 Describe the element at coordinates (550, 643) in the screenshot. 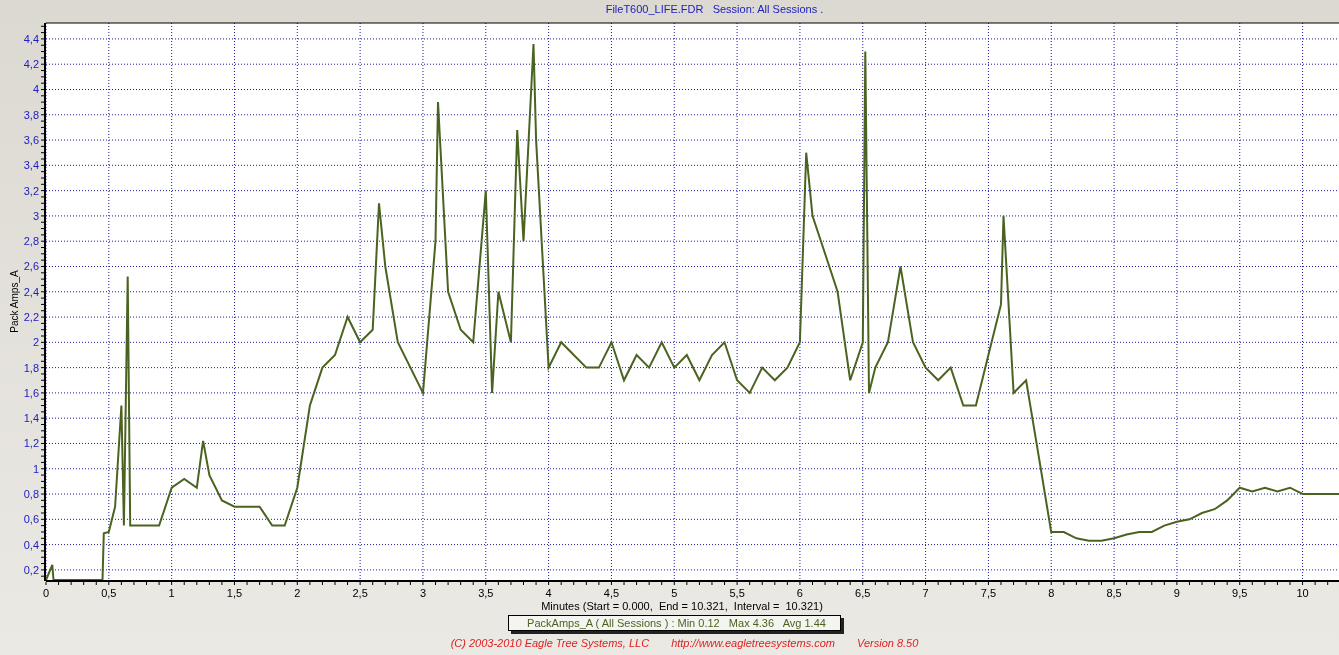

I see `copyright-text: (C) 2003-2010 Eagle Tree Systems, LLC` at that location.